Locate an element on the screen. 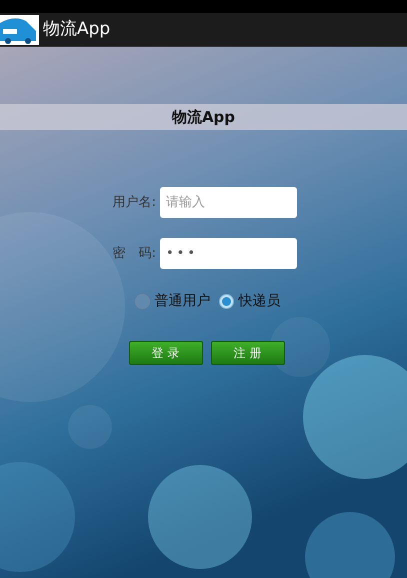  truck-icon is located at coordinates (19, 29).